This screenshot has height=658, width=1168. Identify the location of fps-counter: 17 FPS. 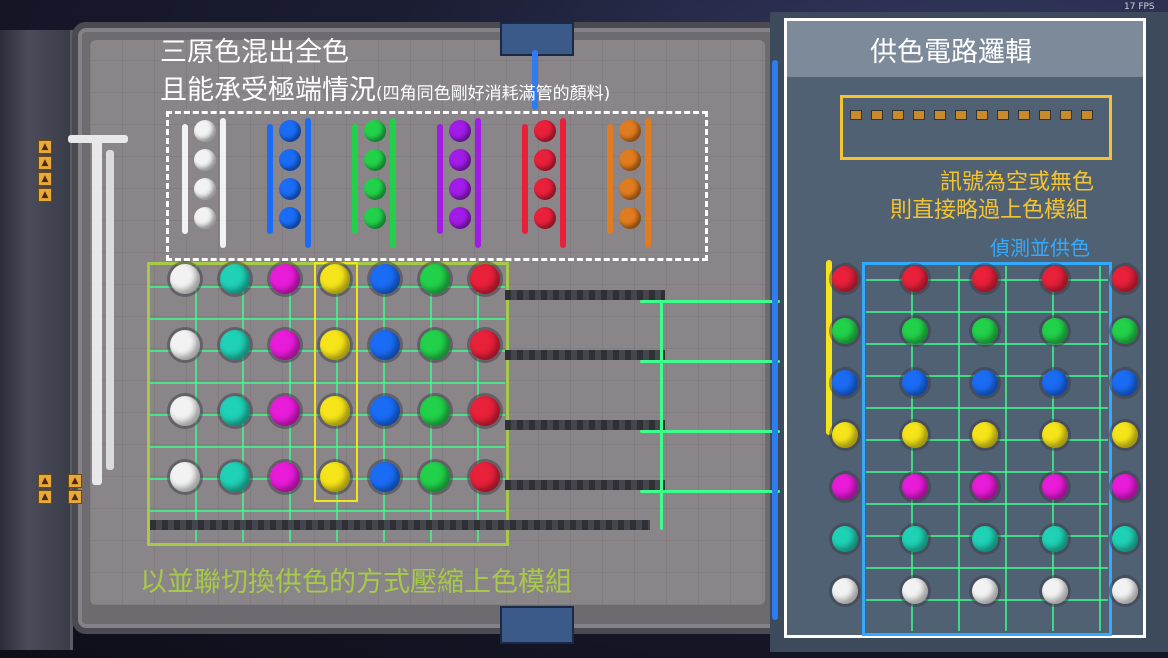
(1139, 7).